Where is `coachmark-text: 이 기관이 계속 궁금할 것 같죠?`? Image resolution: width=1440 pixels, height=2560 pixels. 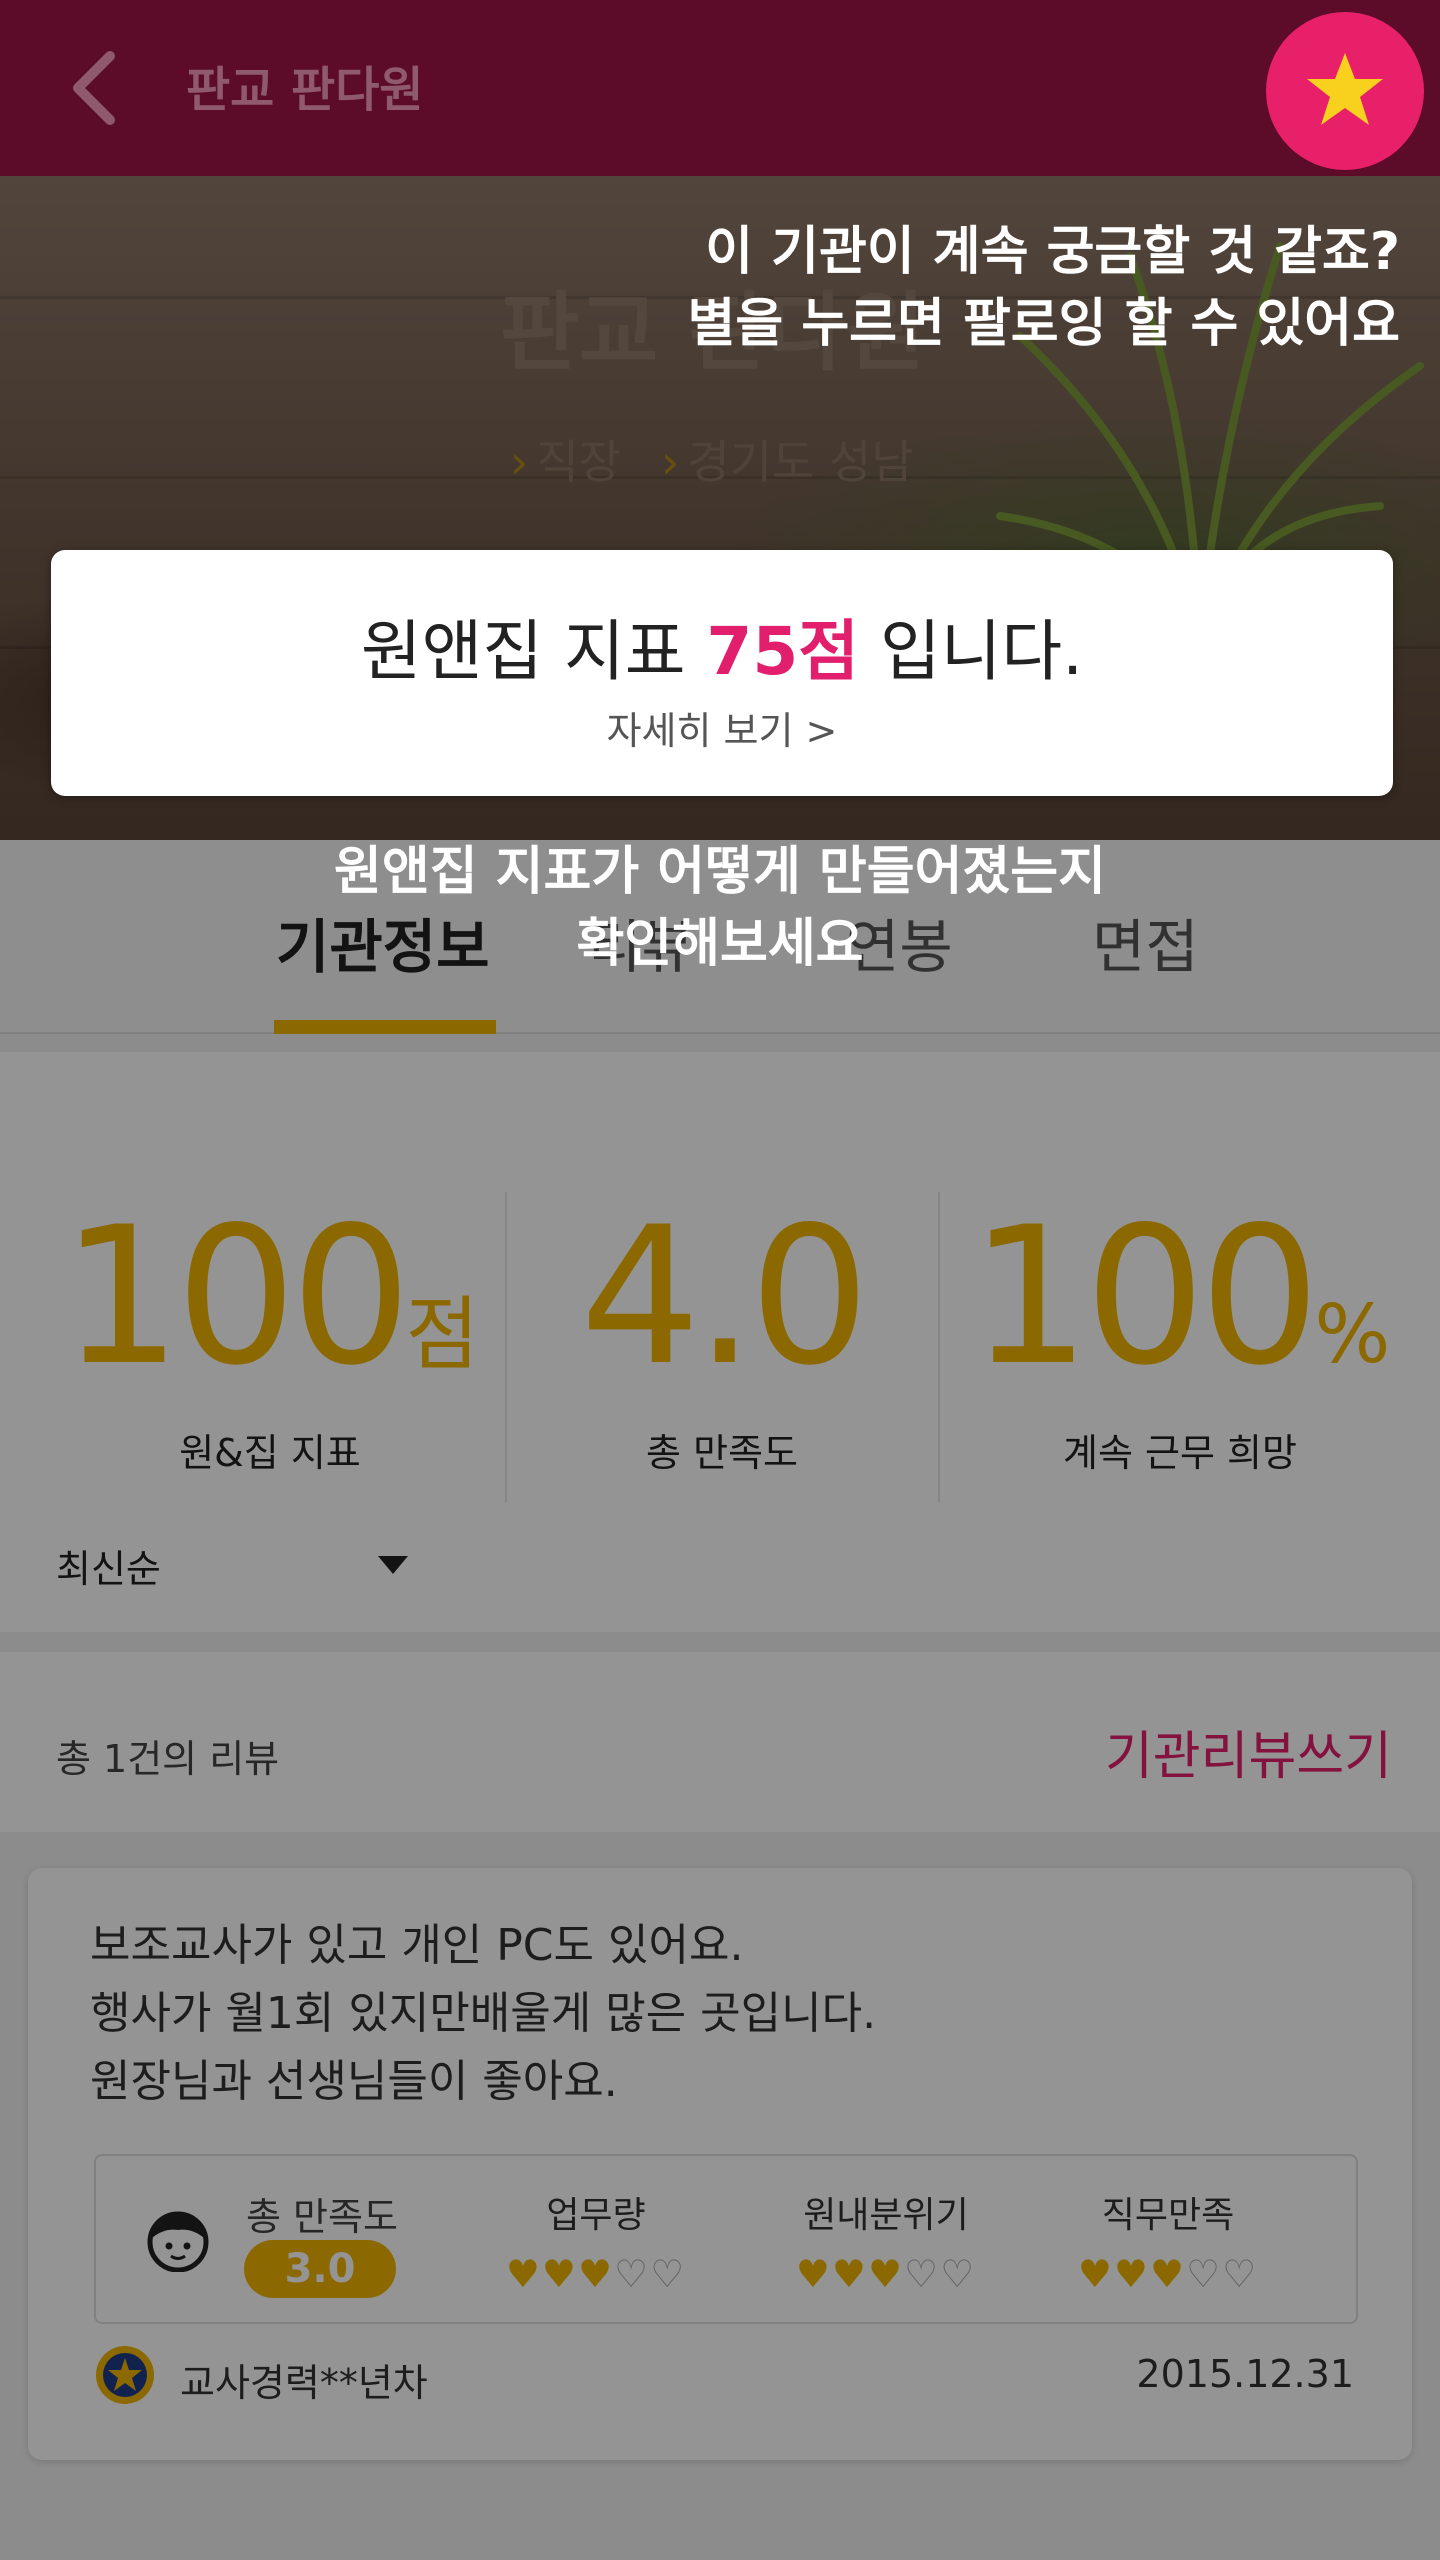
coachmark-text: 이 기관이 계속 궁금할 것 같죠? is located at coordinates (1052, 252).